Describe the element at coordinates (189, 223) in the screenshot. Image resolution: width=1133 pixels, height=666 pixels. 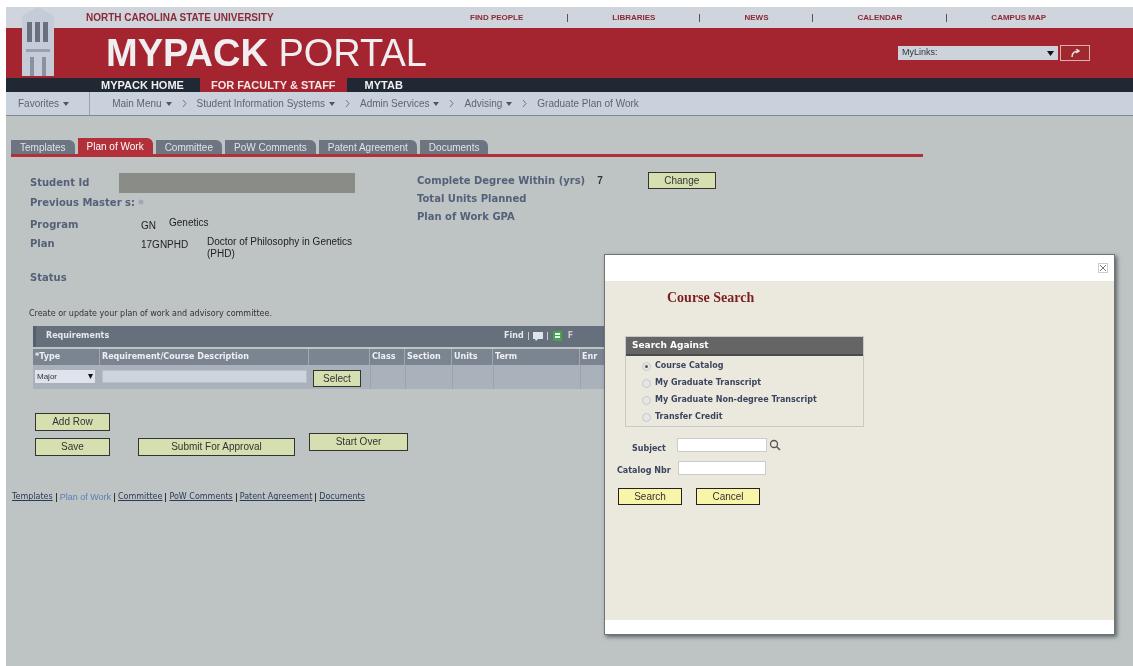
I see `field-value: Genetics` at that location.